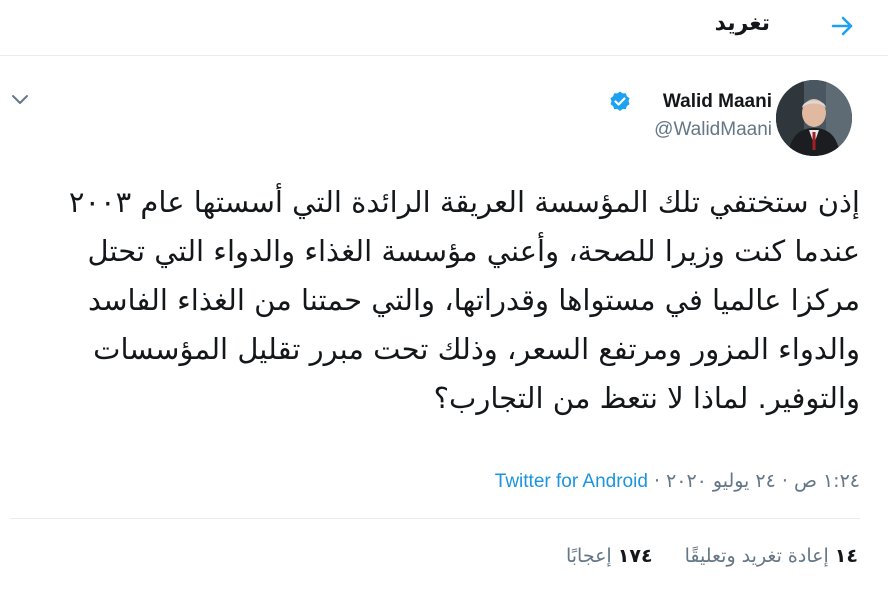 This screenshot has width=888, height=590. What do you see at coordinates (756, 556) in the screenshot?
I see `retweets-label: إعادة تغريد وتعليقًا` at bounding box center [756, 556].